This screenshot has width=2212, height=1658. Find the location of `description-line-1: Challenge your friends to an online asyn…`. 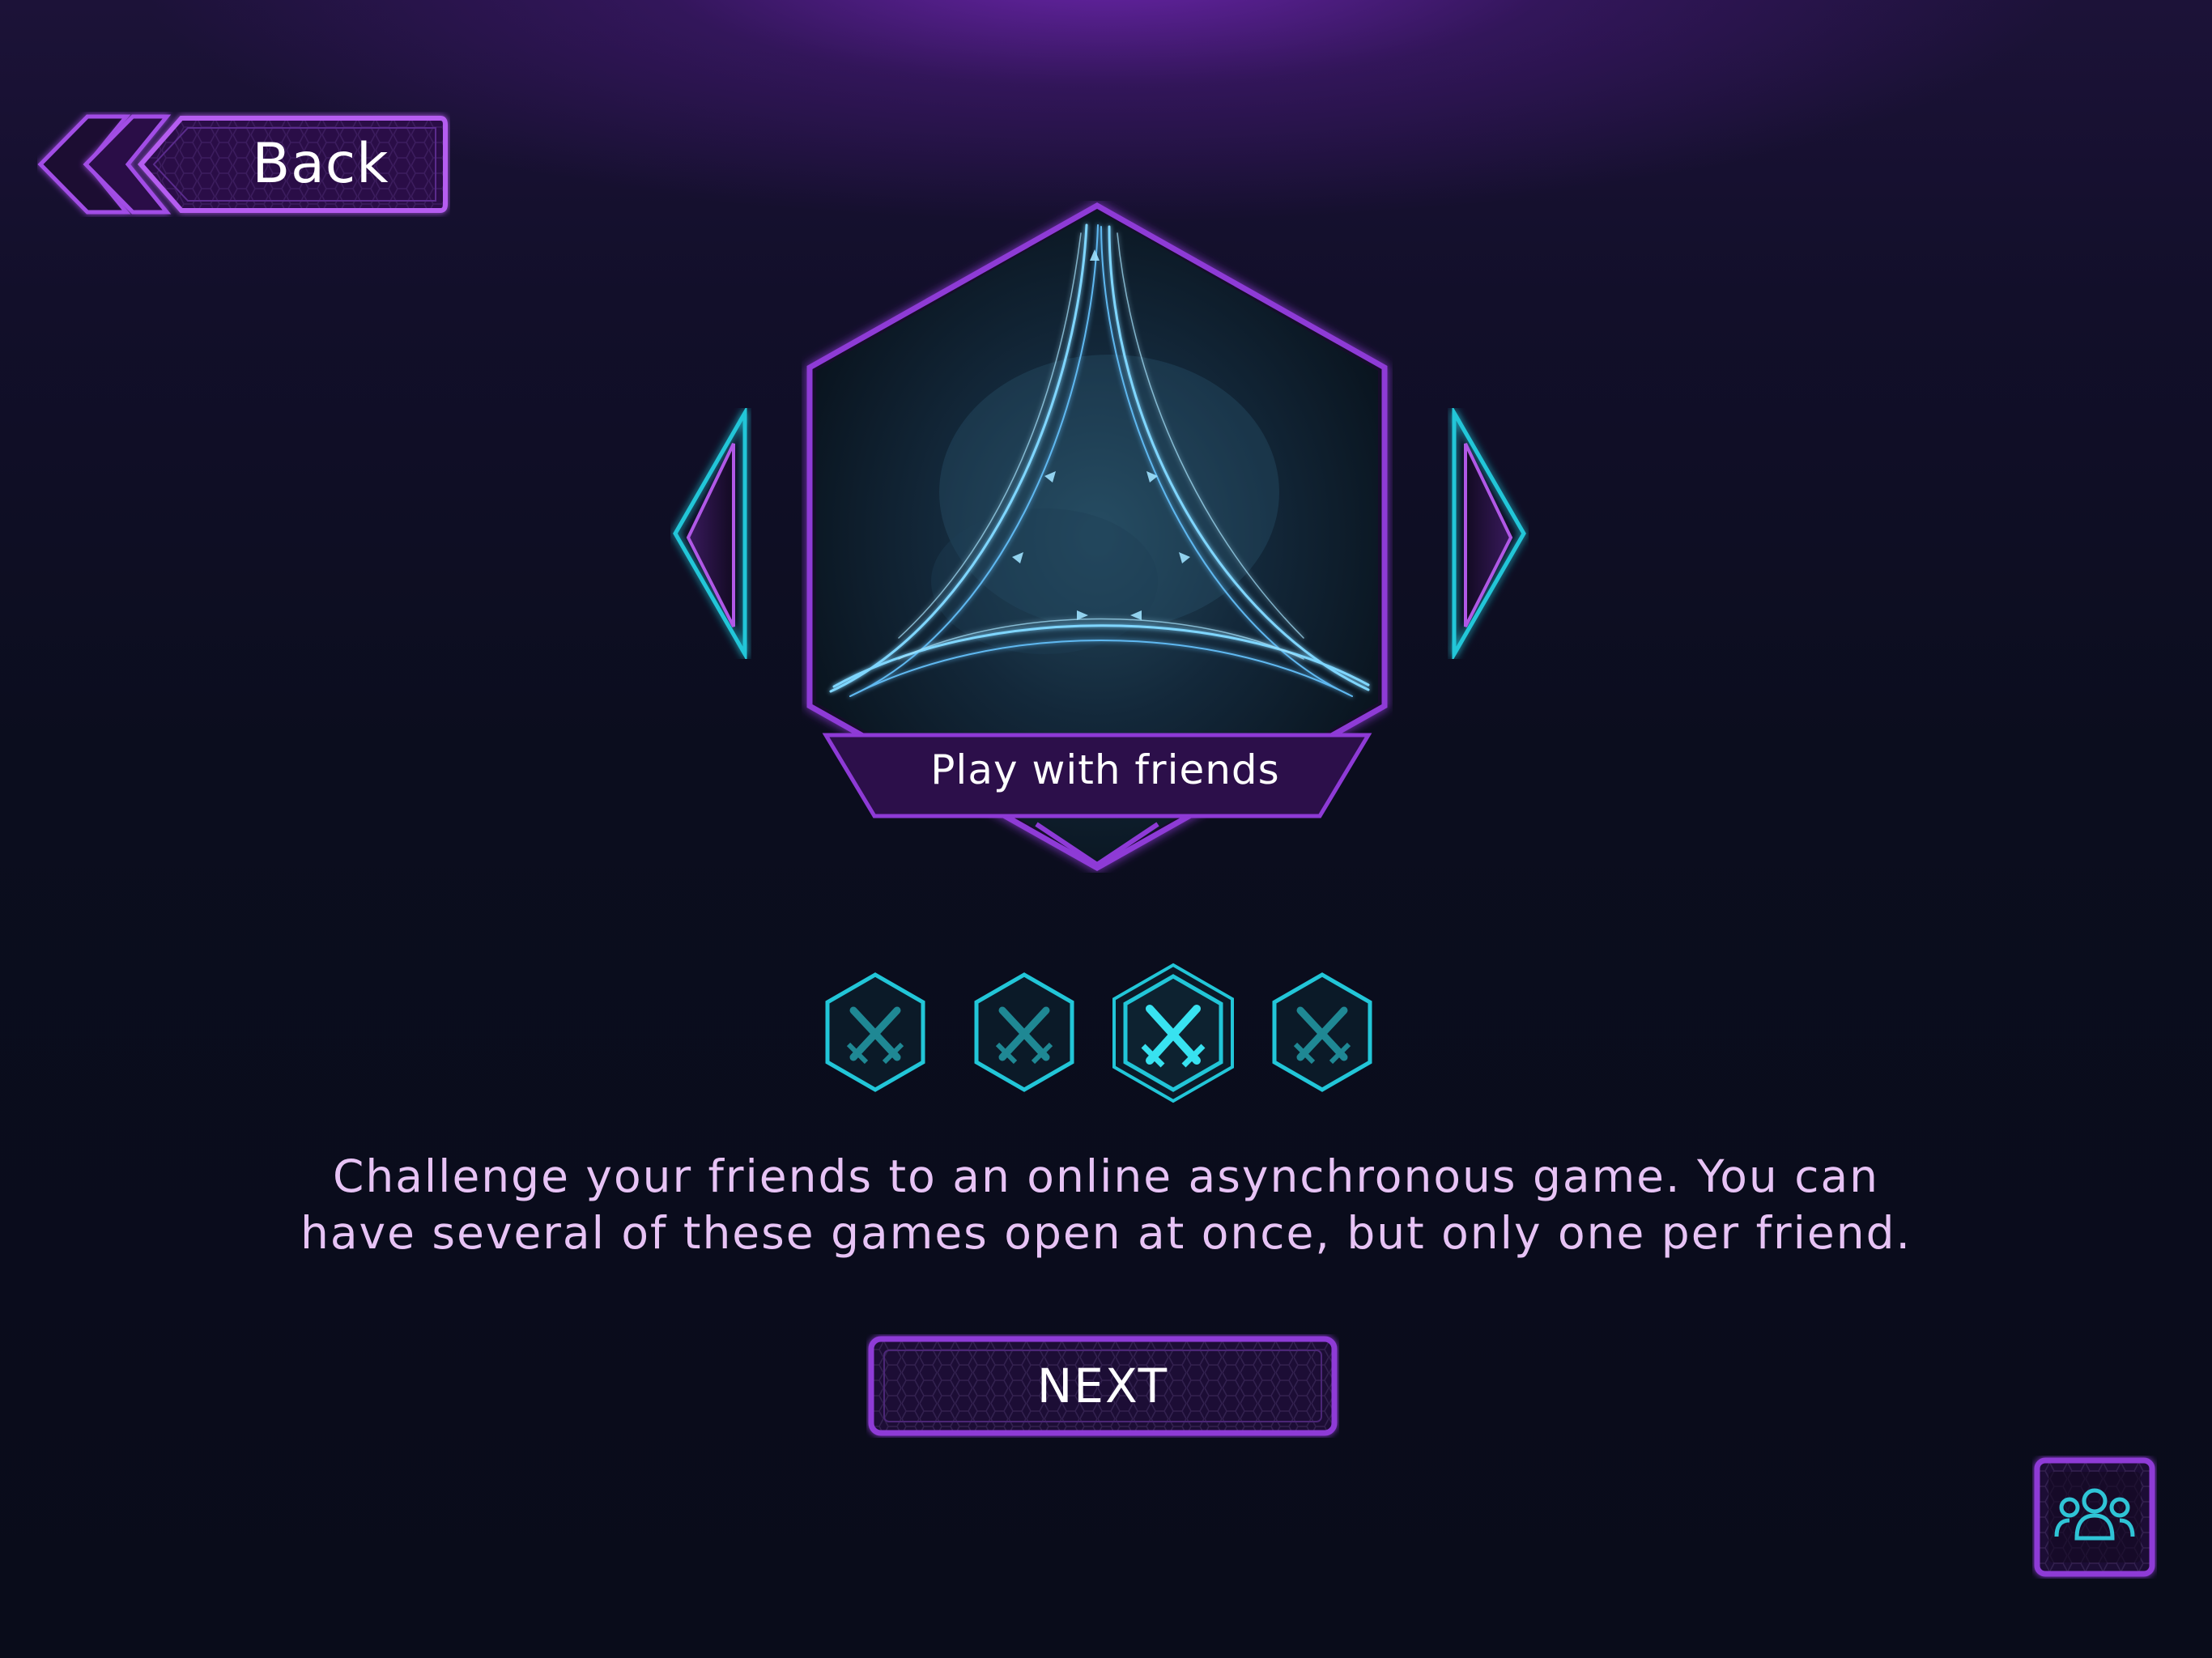

description-line-1: Challenge your friends to an online asyn… is located at coordinates (1106, 1176).